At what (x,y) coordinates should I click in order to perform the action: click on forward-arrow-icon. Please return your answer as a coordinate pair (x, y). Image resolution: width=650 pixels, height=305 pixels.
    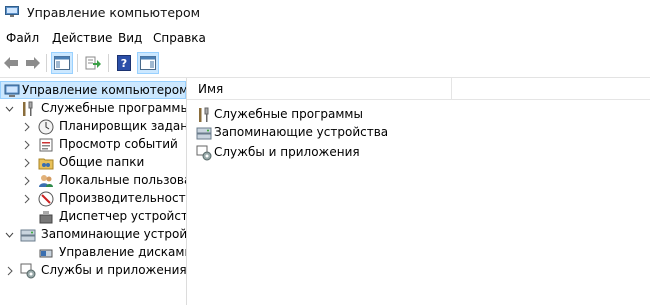
    Looking at the image, I should click on (33, 63).